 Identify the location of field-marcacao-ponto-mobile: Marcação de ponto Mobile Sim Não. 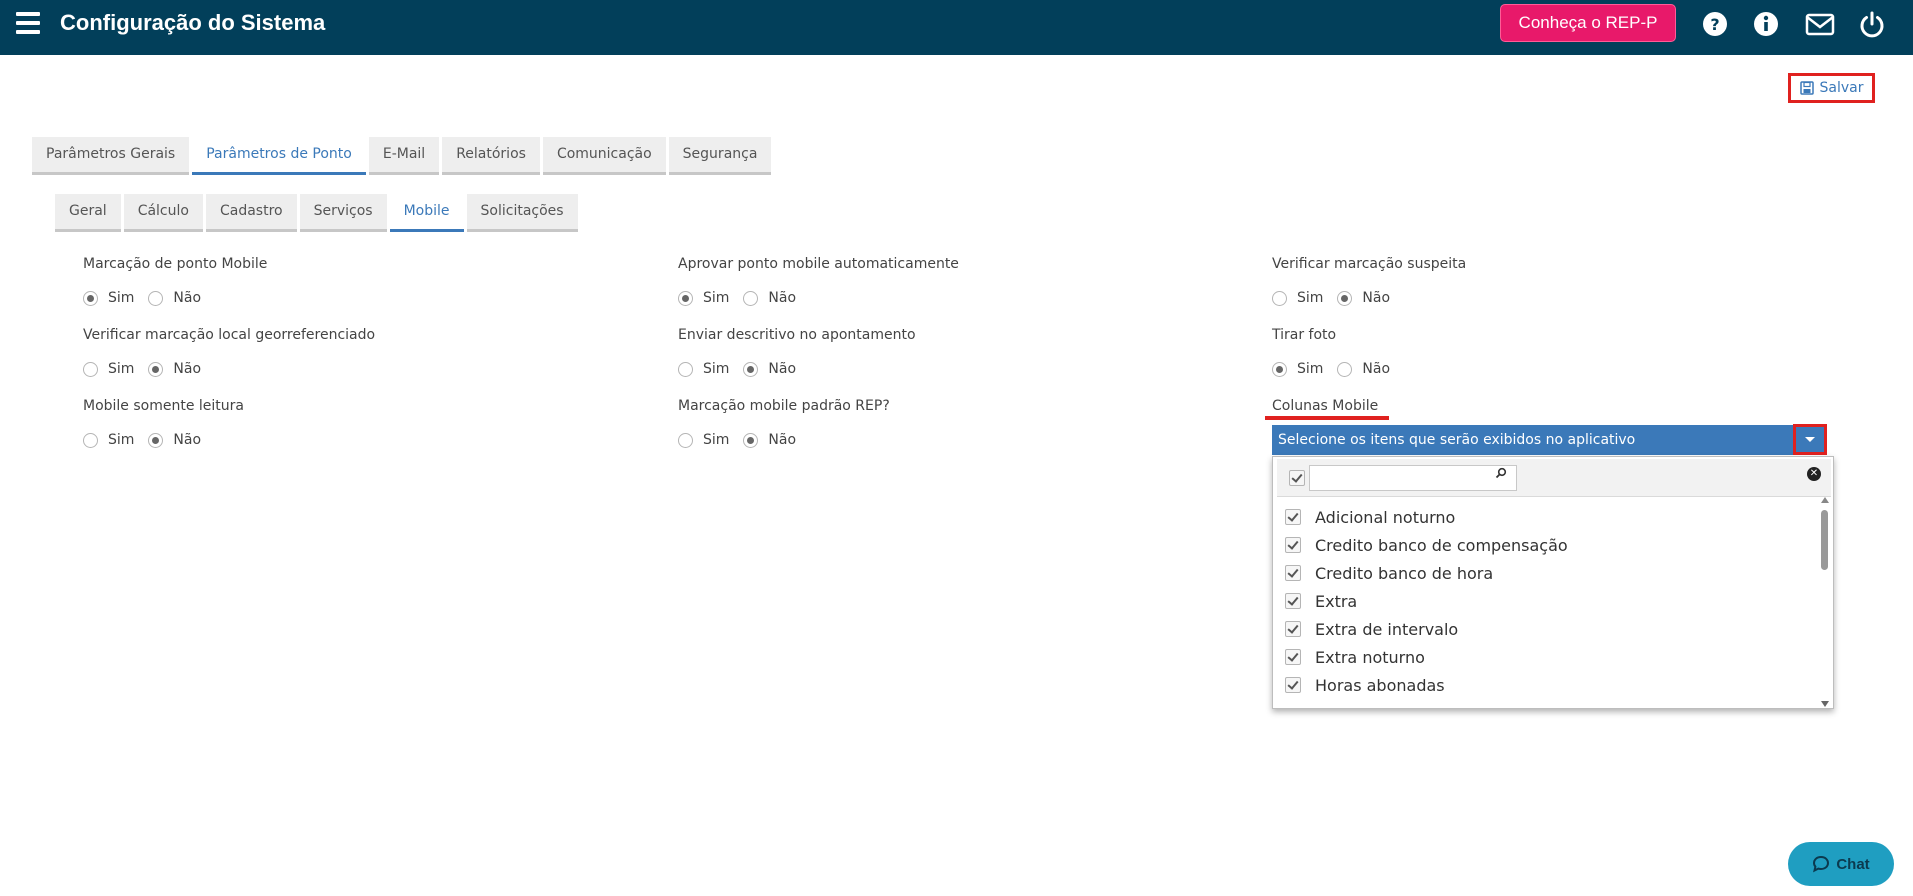
(175, 281).